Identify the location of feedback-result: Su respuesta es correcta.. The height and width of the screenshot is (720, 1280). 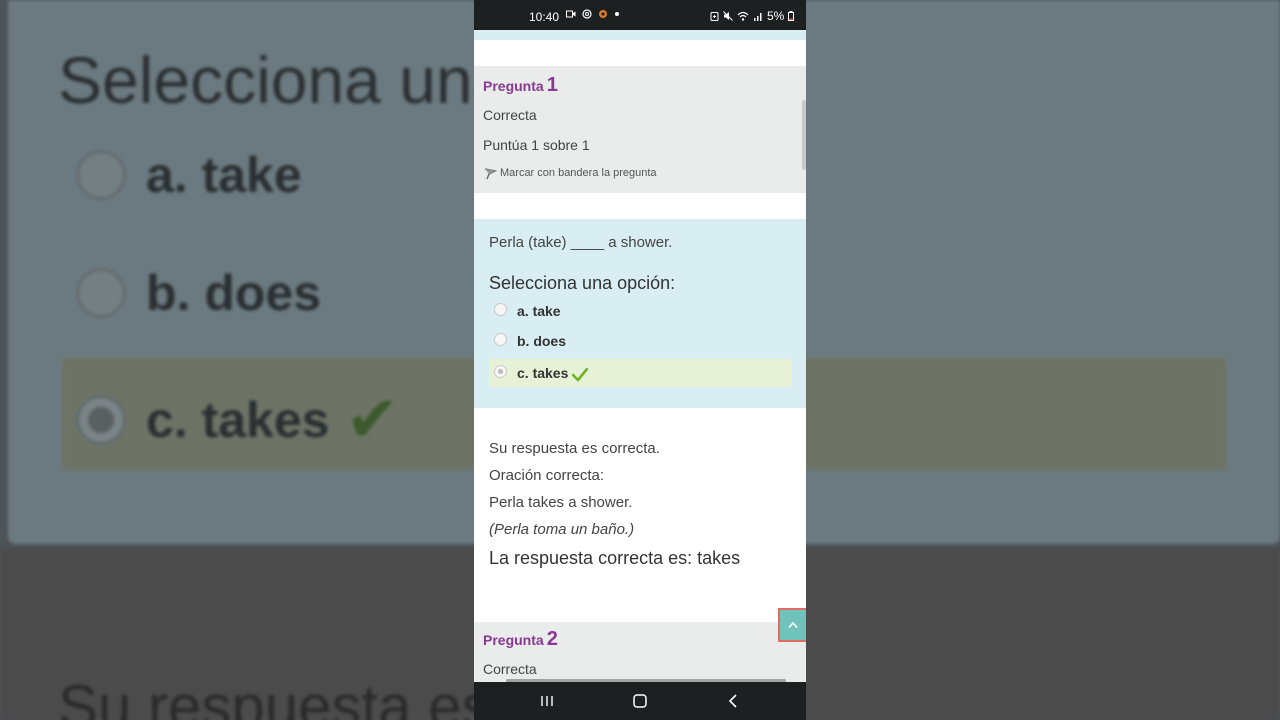
(574, 448).